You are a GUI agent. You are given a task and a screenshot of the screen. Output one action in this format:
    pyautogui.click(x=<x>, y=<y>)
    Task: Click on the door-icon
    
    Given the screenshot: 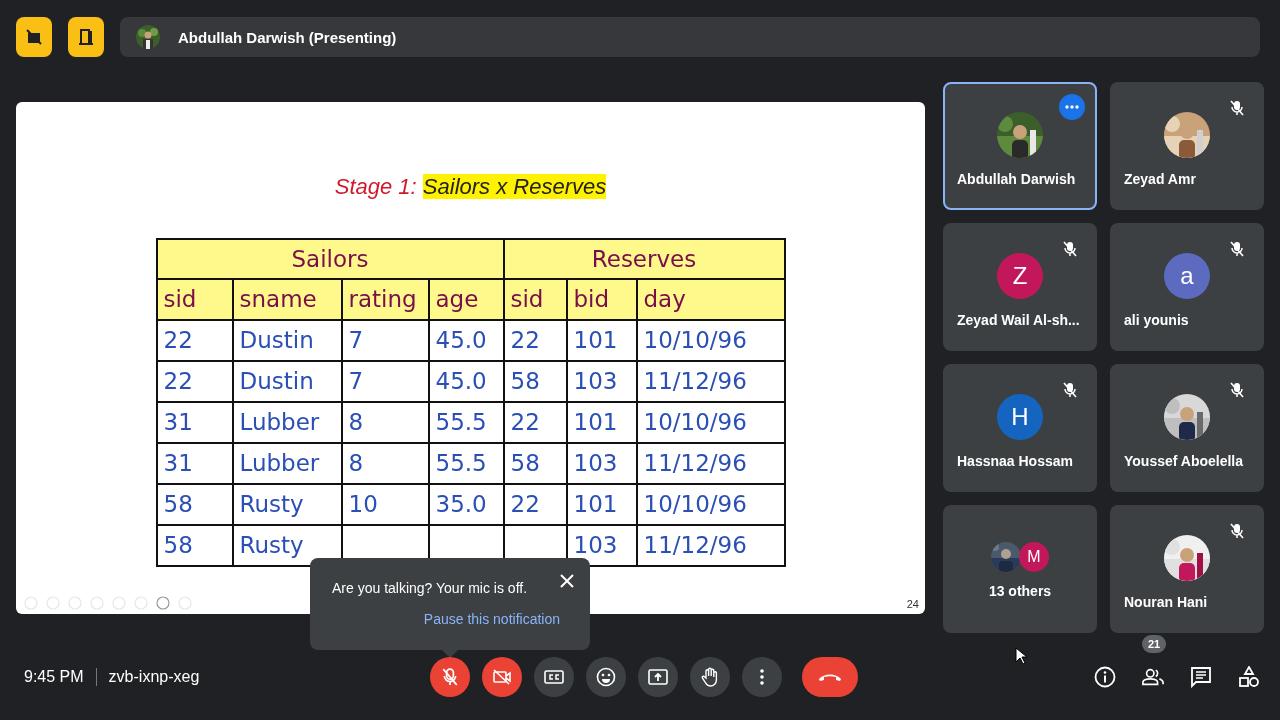 What is the action you would take?
    pyautogui.click(x=86, y=37)
    